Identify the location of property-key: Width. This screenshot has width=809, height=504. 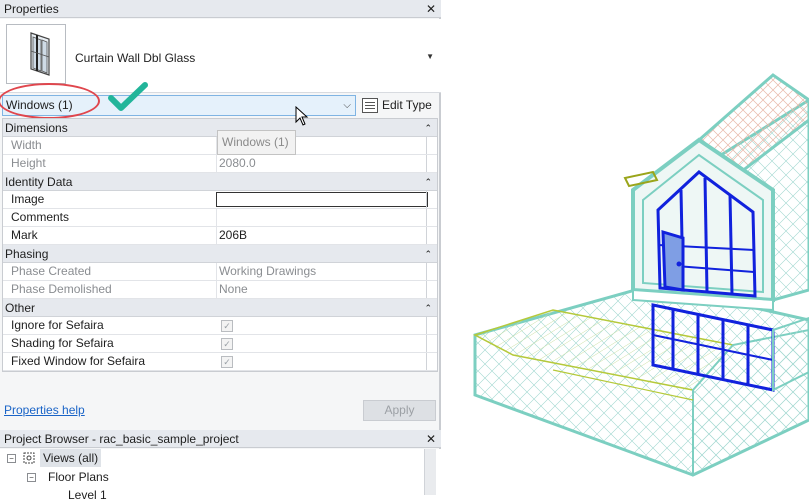
(26, 145).